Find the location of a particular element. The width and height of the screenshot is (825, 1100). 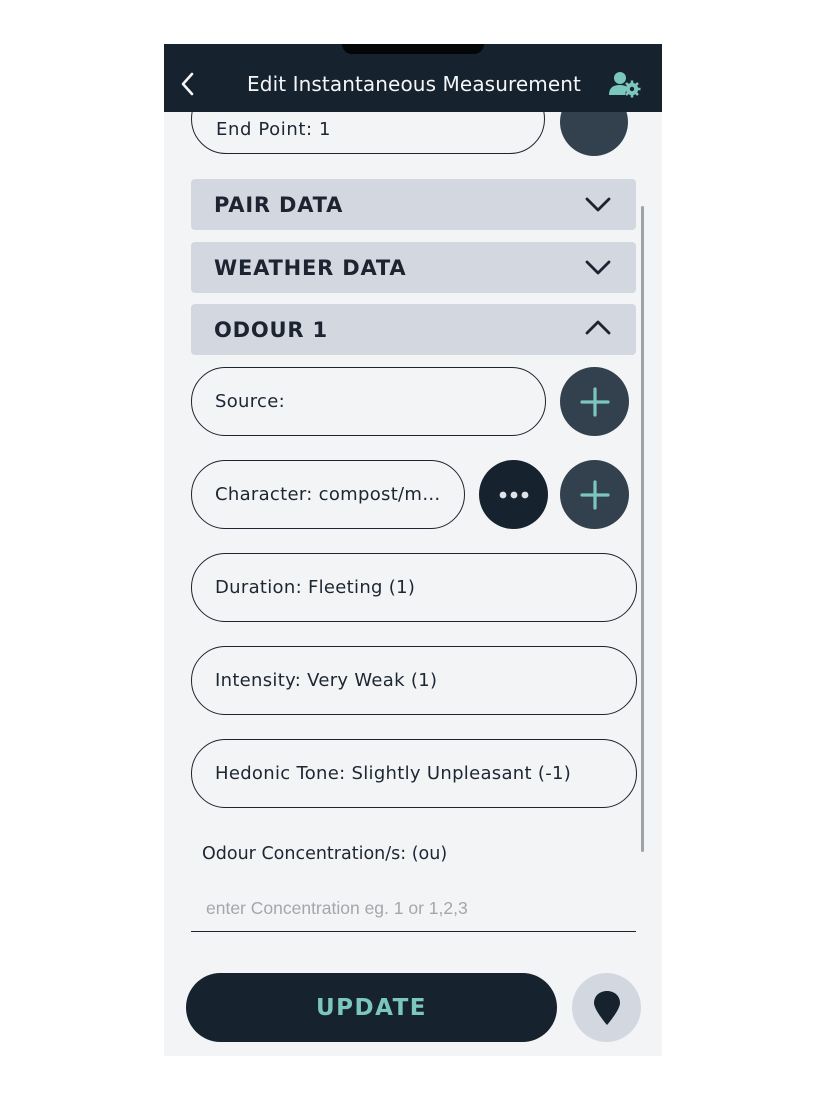

user-settings-icon is located at coordinates (625, 85).